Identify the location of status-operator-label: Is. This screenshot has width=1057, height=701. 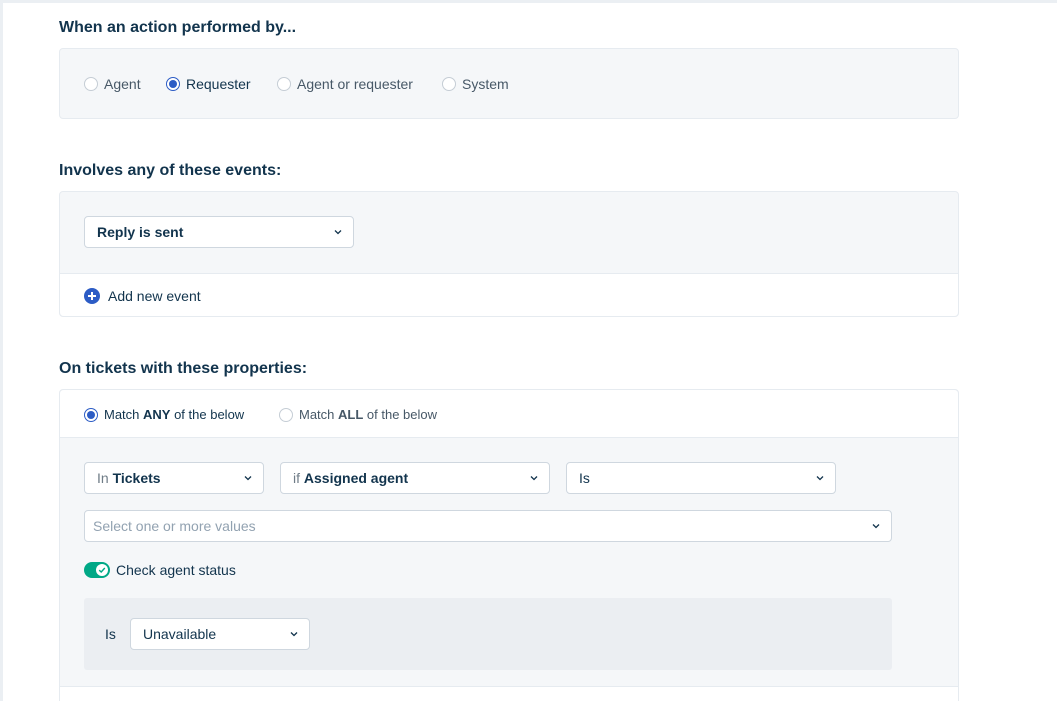
(110, 634).